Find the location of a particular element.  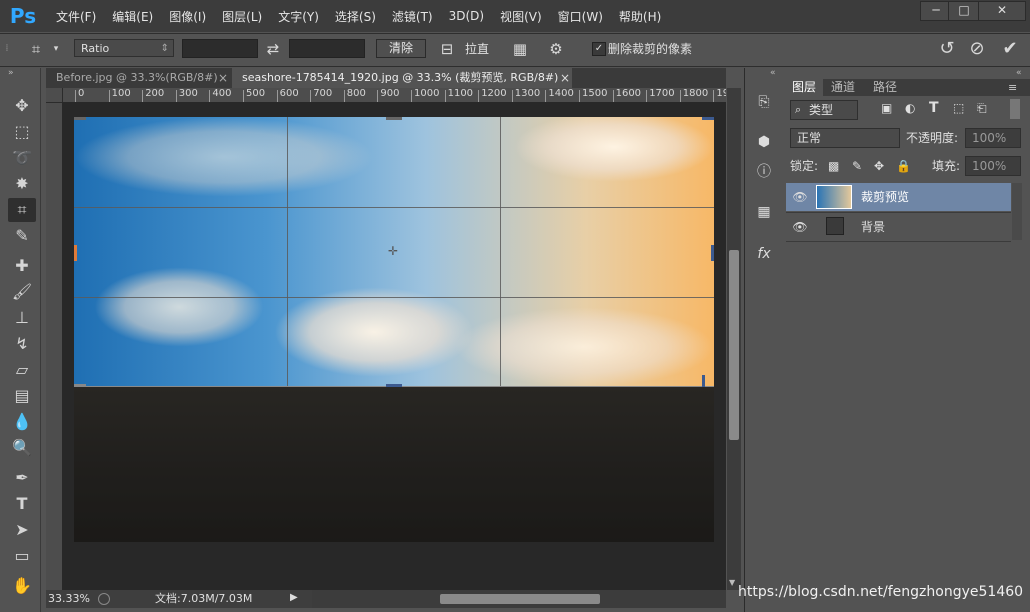

blur-tool-icon: 💧 is located at coordinates (22, 422).